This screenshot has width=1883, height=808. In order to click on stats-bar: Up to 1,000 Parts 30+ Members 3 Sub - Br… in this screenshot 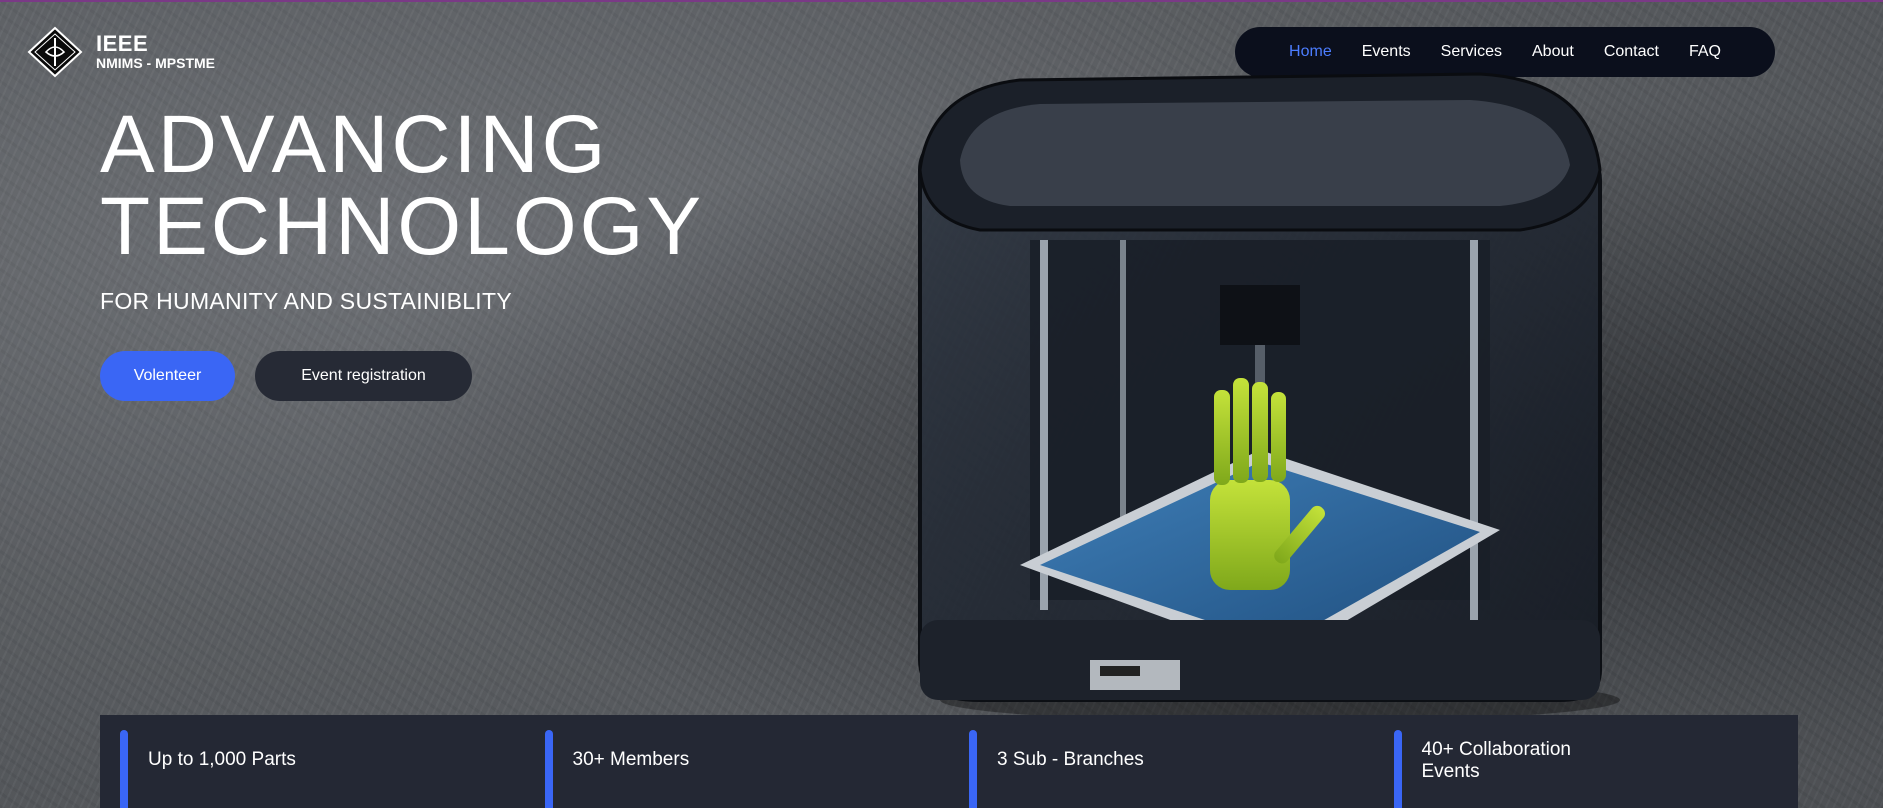, I will do `click(949, 761)`.